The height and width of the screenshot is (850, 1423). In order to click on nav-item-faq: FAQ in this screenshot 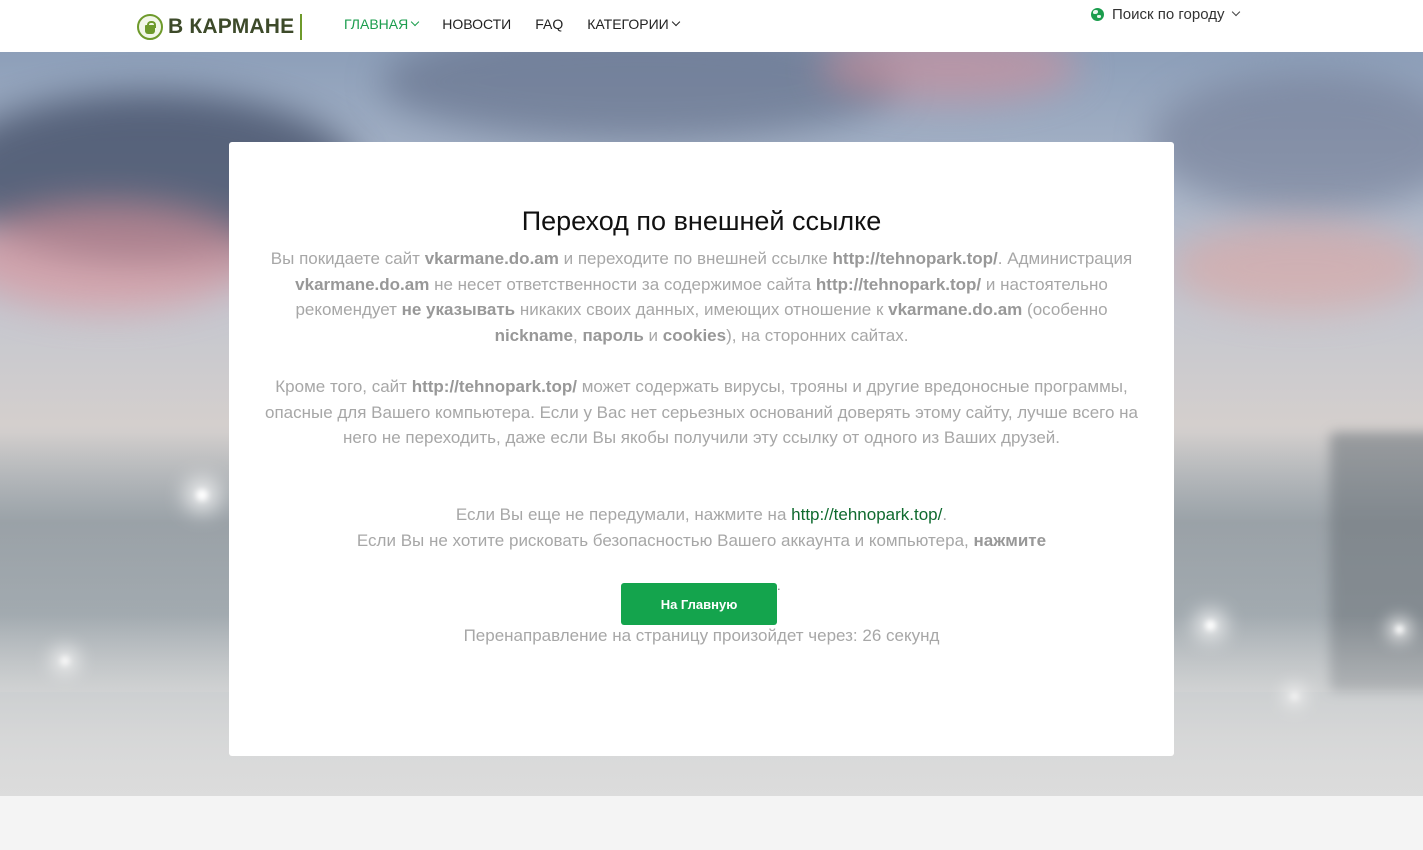, I will do `click(549, 23)`.